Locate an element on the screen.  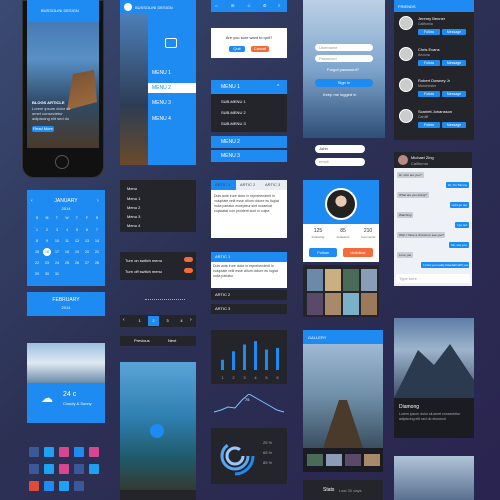
accordion-menu-2: MENU 2 is located at coordinates (249, 142).